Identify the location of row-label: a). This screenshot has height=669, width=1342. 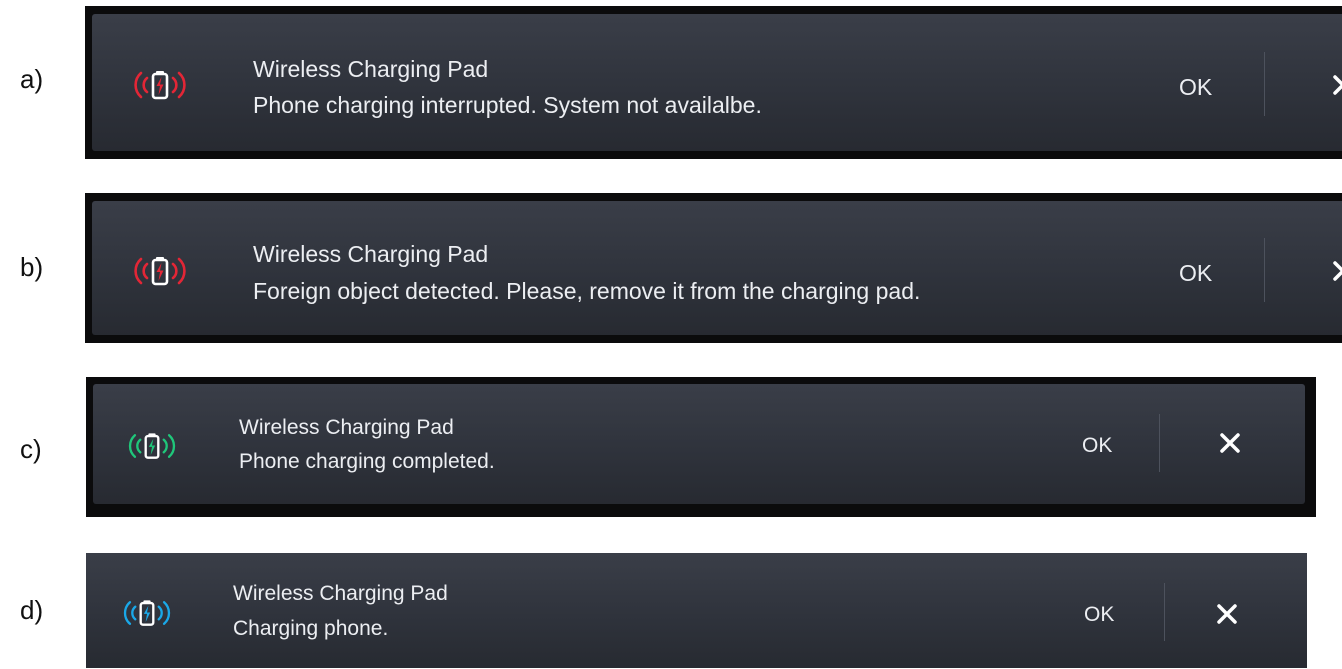
(32, 79).